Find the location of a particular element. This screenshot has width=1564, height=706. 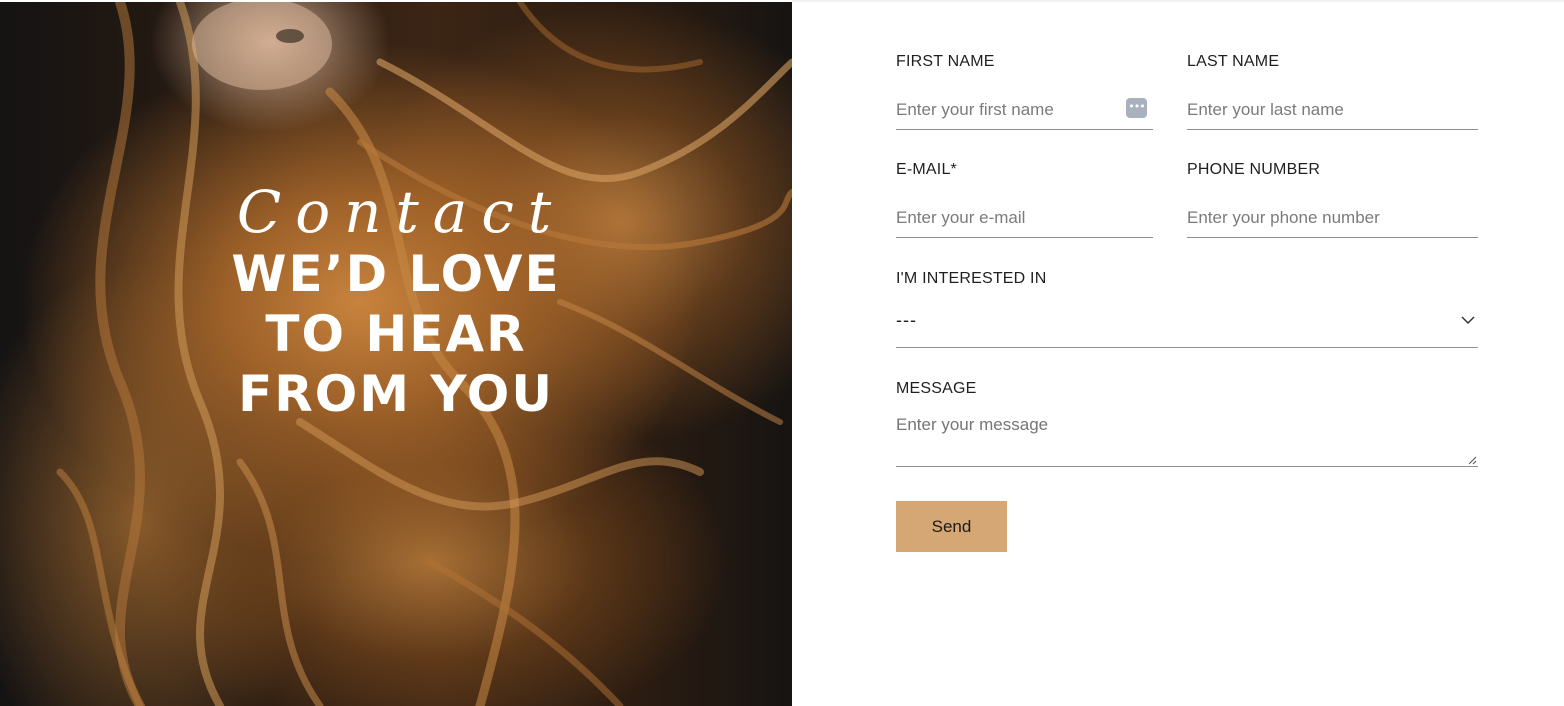

chevron-down-icon is located at coordinates (1468, 320).